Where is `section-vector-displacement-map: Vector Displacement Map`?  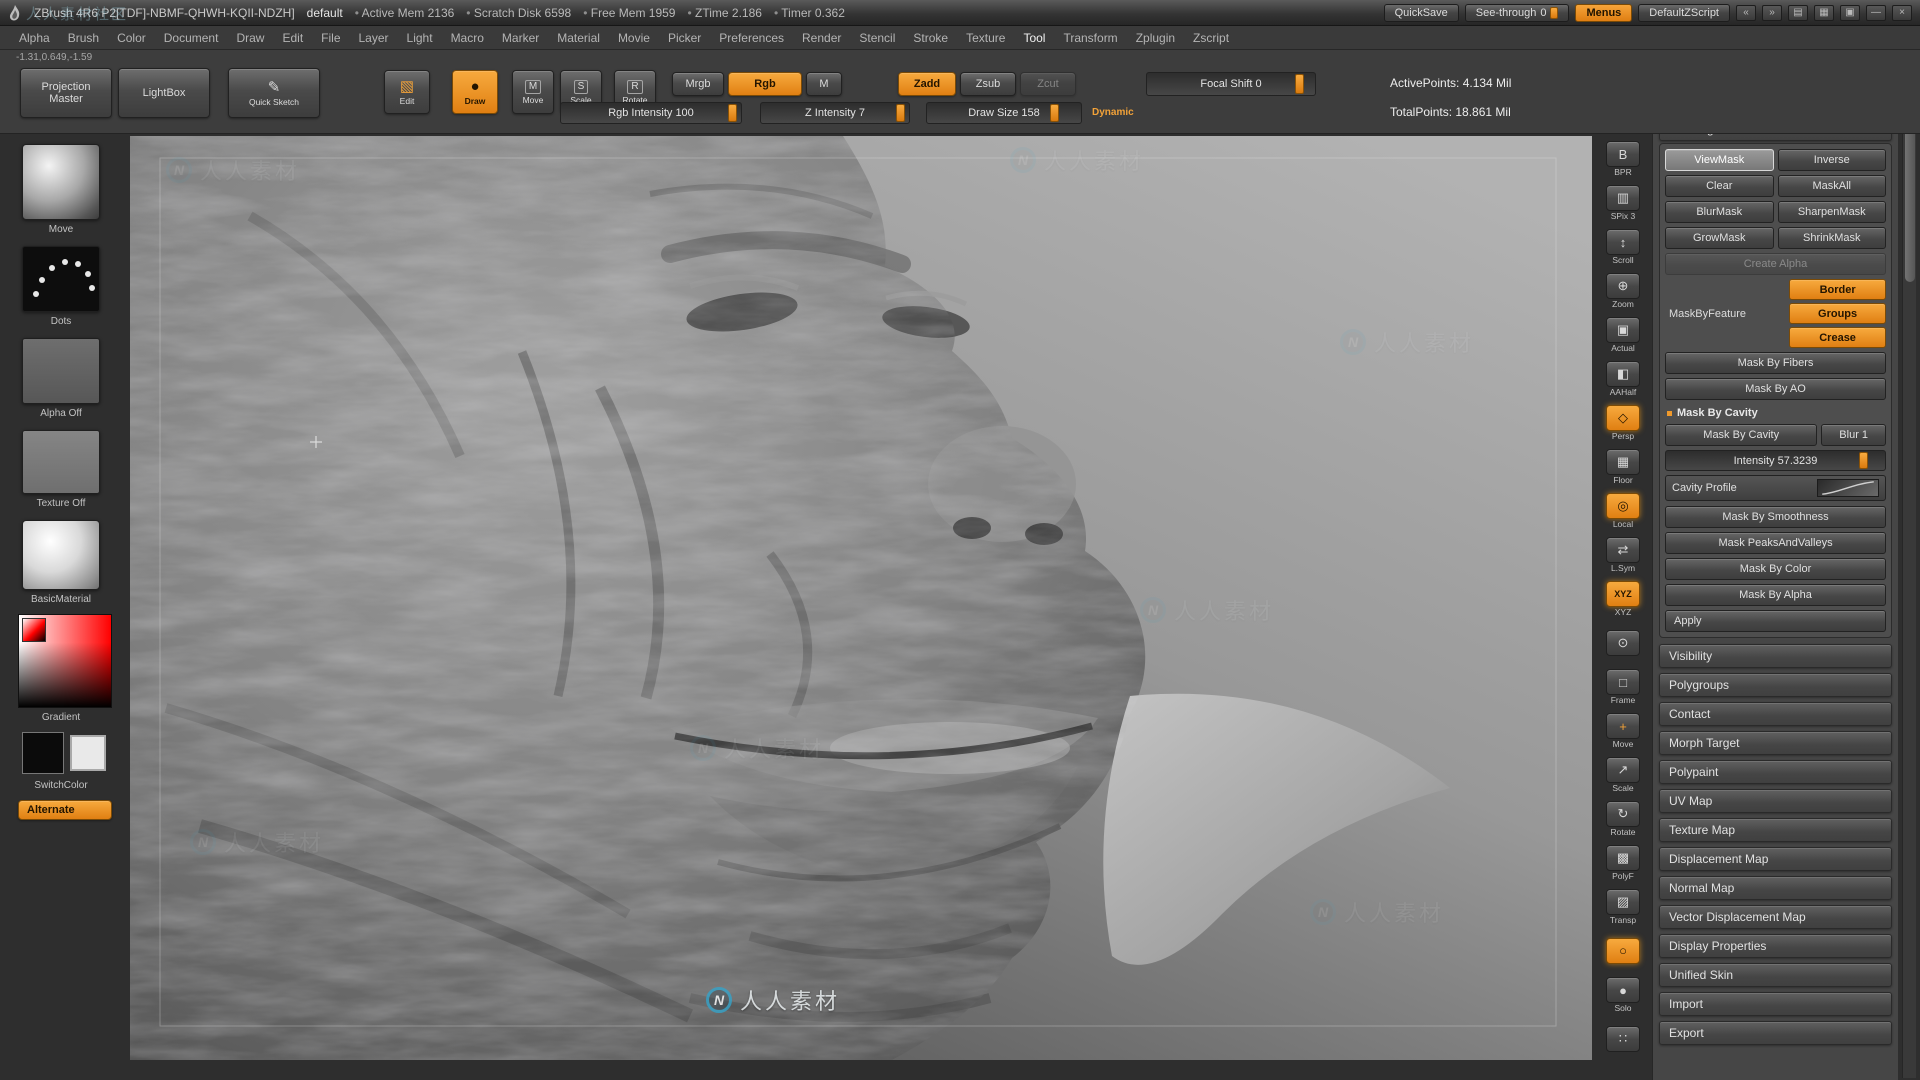
section-vector-displacement-map: Vector Displacement Map is located at coordinates (1775, 917).